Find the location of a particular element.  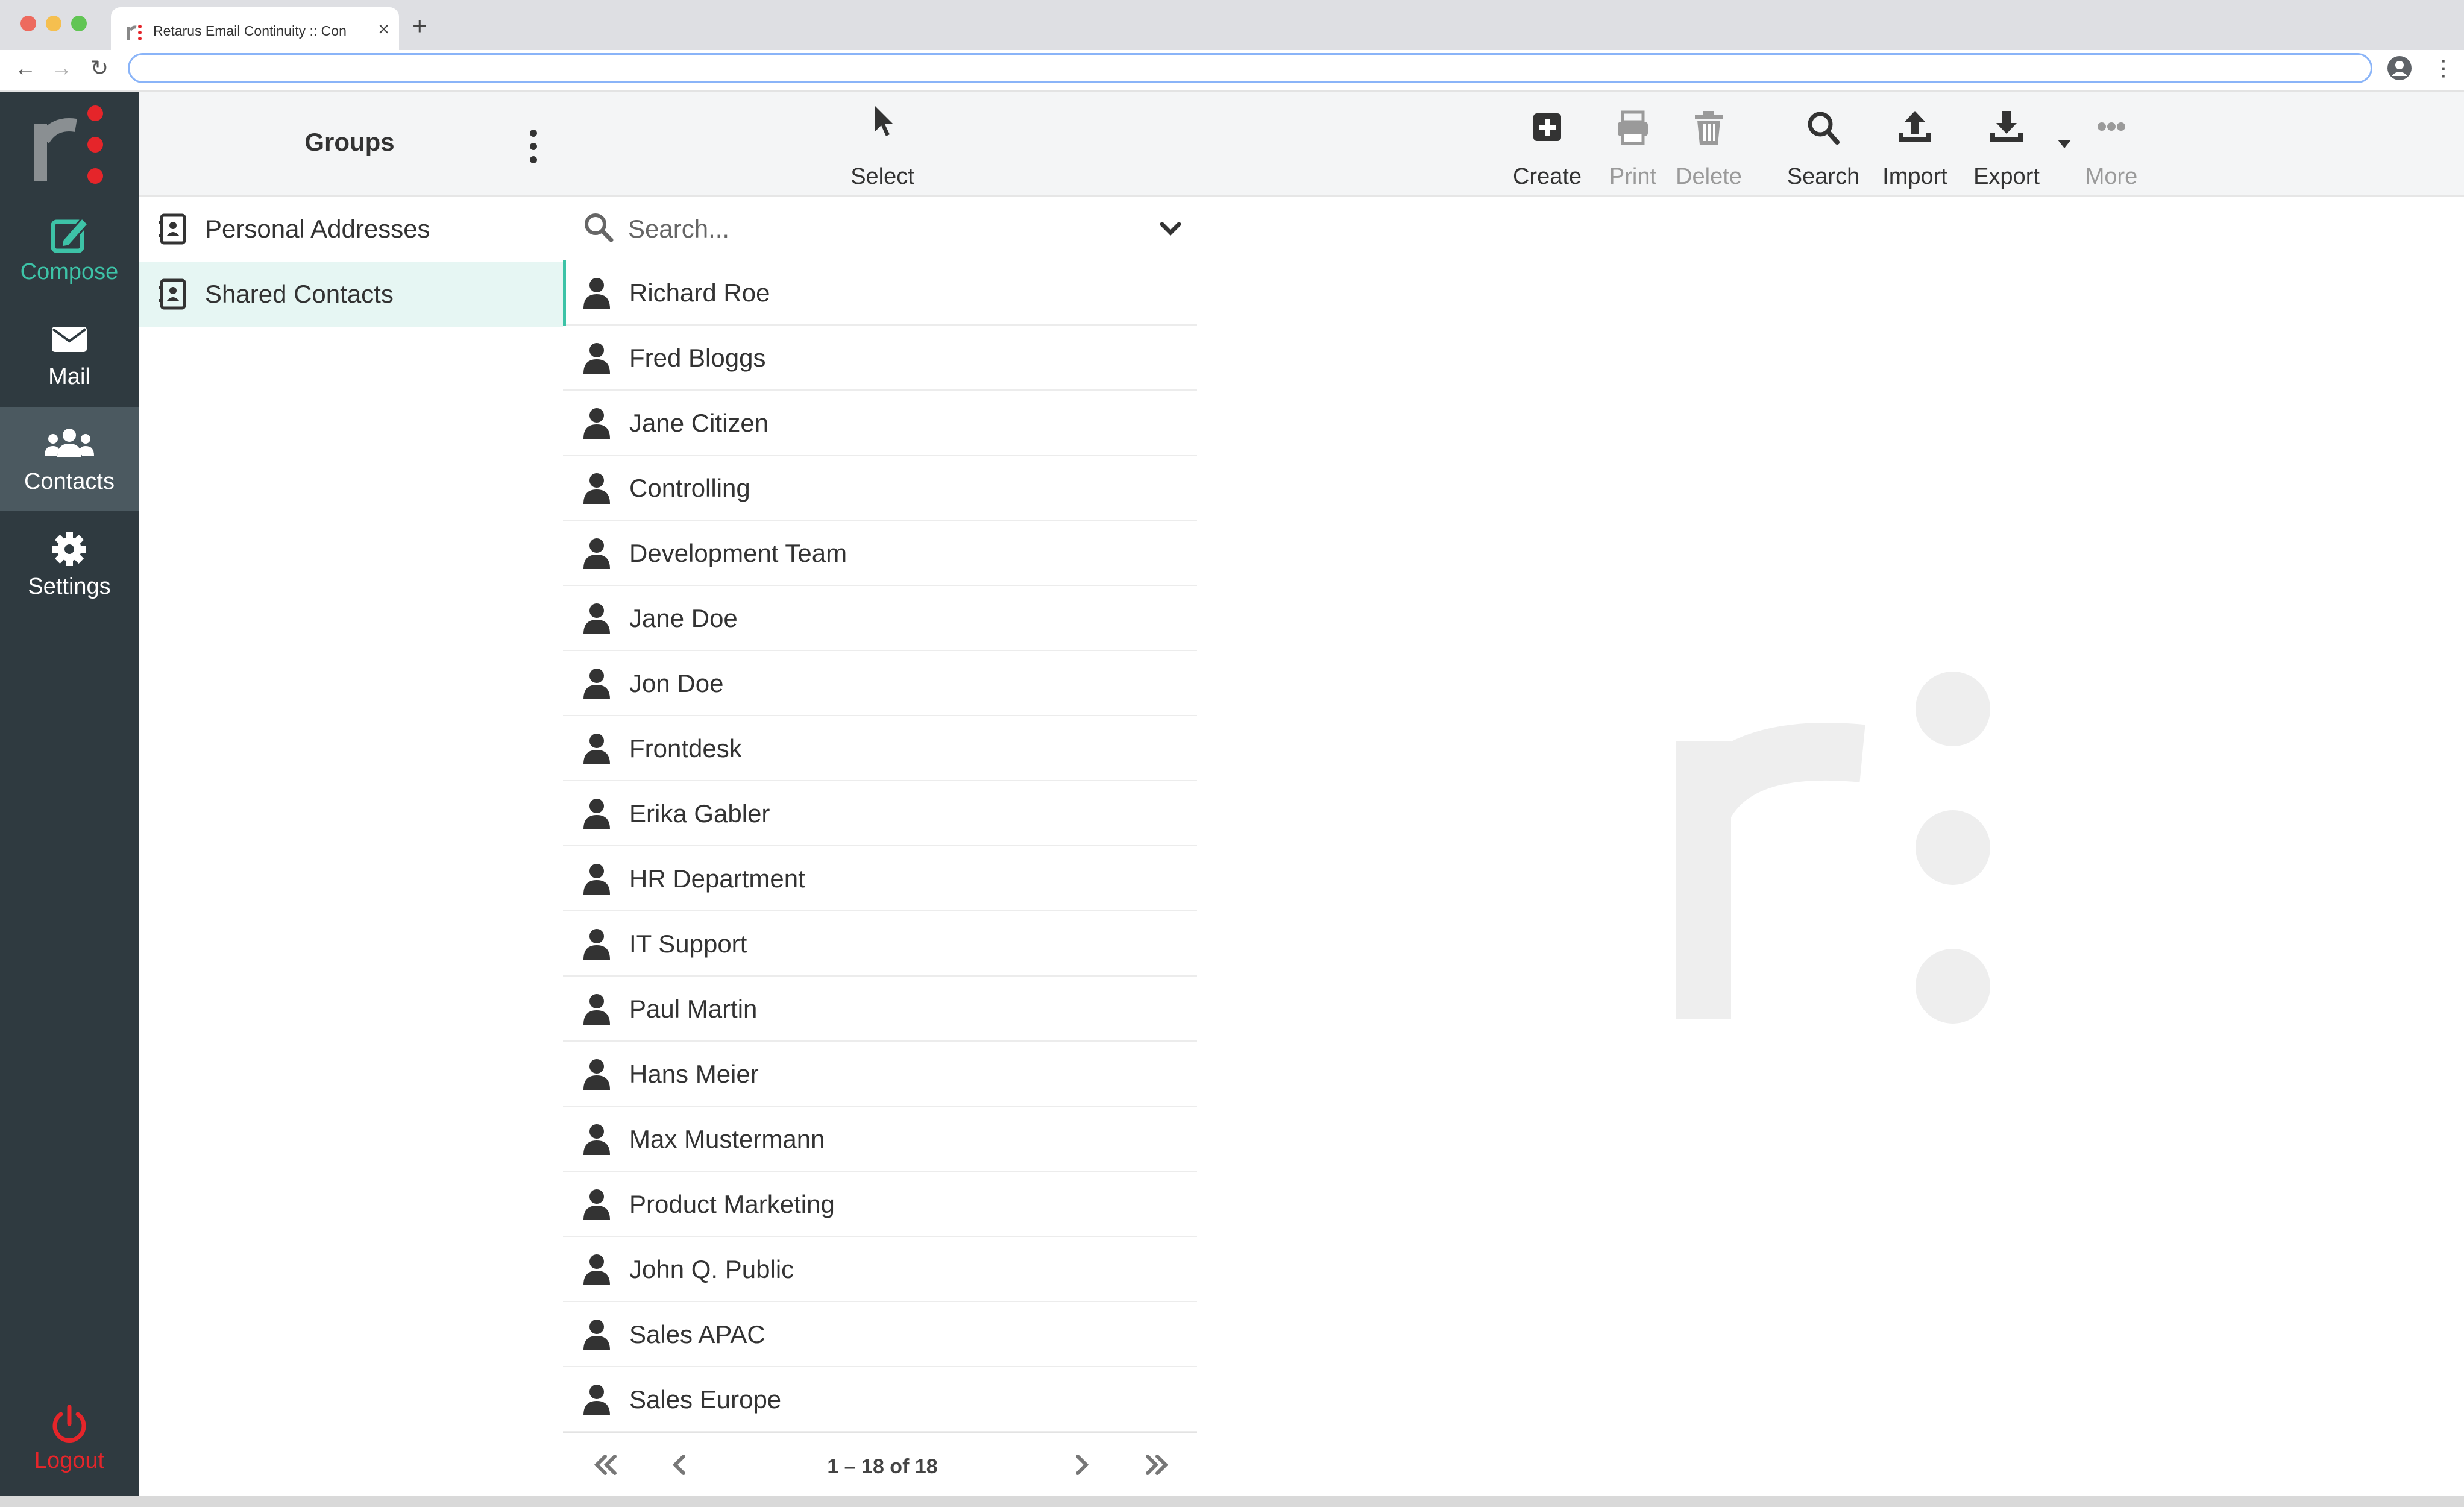

contact-name: HR Department is located at coordinates (717, 878).